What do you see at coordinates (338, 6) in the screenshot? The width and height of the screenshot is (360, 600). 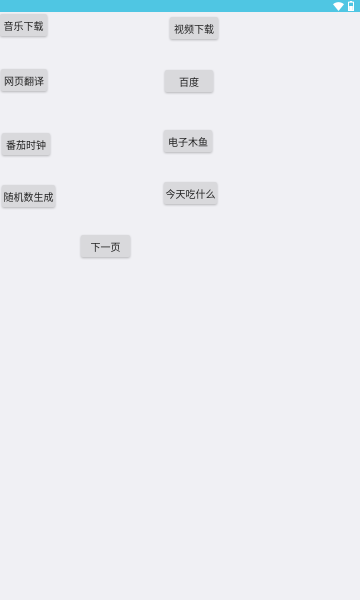 I see `wifi-icon` at bounding box center [338, 6].